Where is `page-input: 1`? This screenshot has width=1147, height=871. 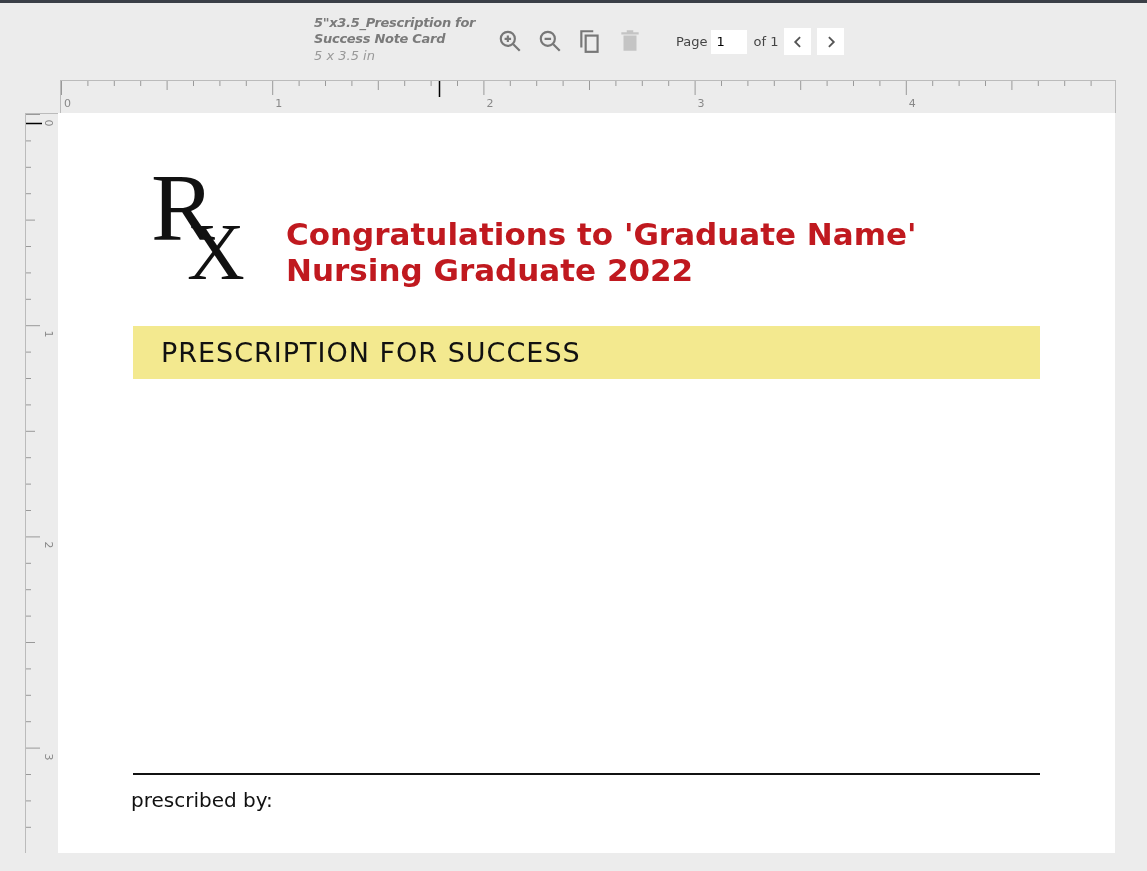
page-input: 1 is located at coordinates (729, 41).